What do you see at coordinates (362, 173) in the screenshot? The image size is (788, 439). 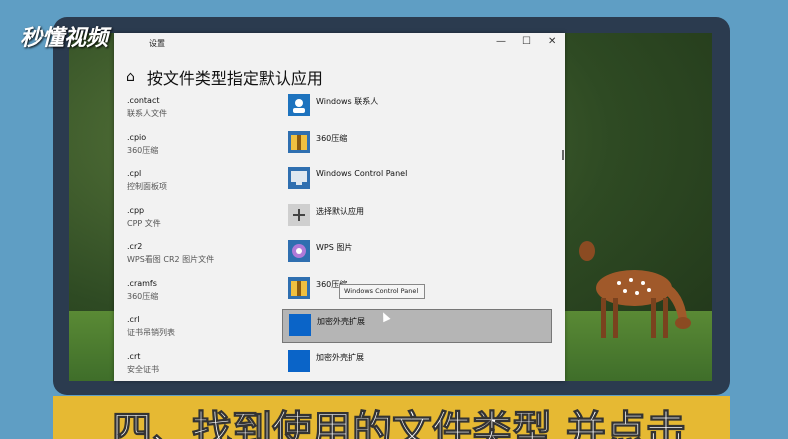 I see `default-app-name: Windows Control Panel` at bounding box center [362, 173].